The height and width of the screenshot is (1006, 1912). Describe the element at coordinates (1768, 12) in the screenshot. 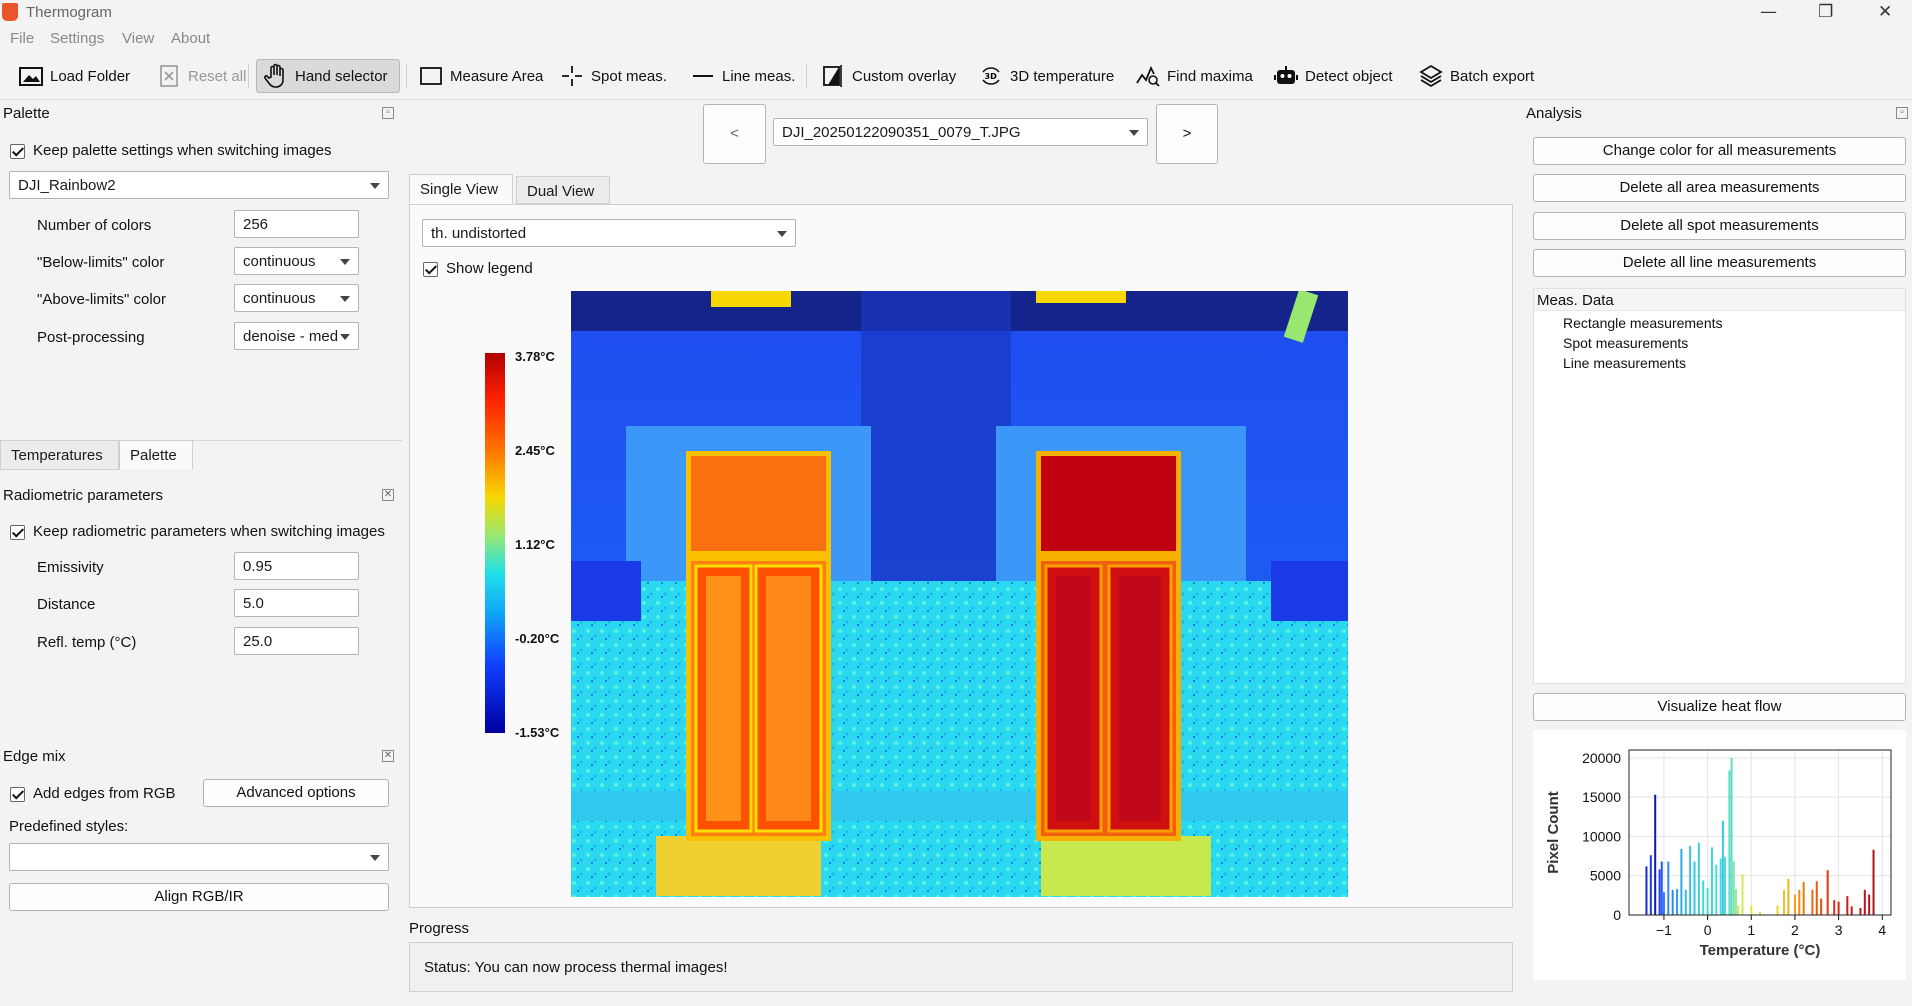

I see `minimize-button: —` at that location.